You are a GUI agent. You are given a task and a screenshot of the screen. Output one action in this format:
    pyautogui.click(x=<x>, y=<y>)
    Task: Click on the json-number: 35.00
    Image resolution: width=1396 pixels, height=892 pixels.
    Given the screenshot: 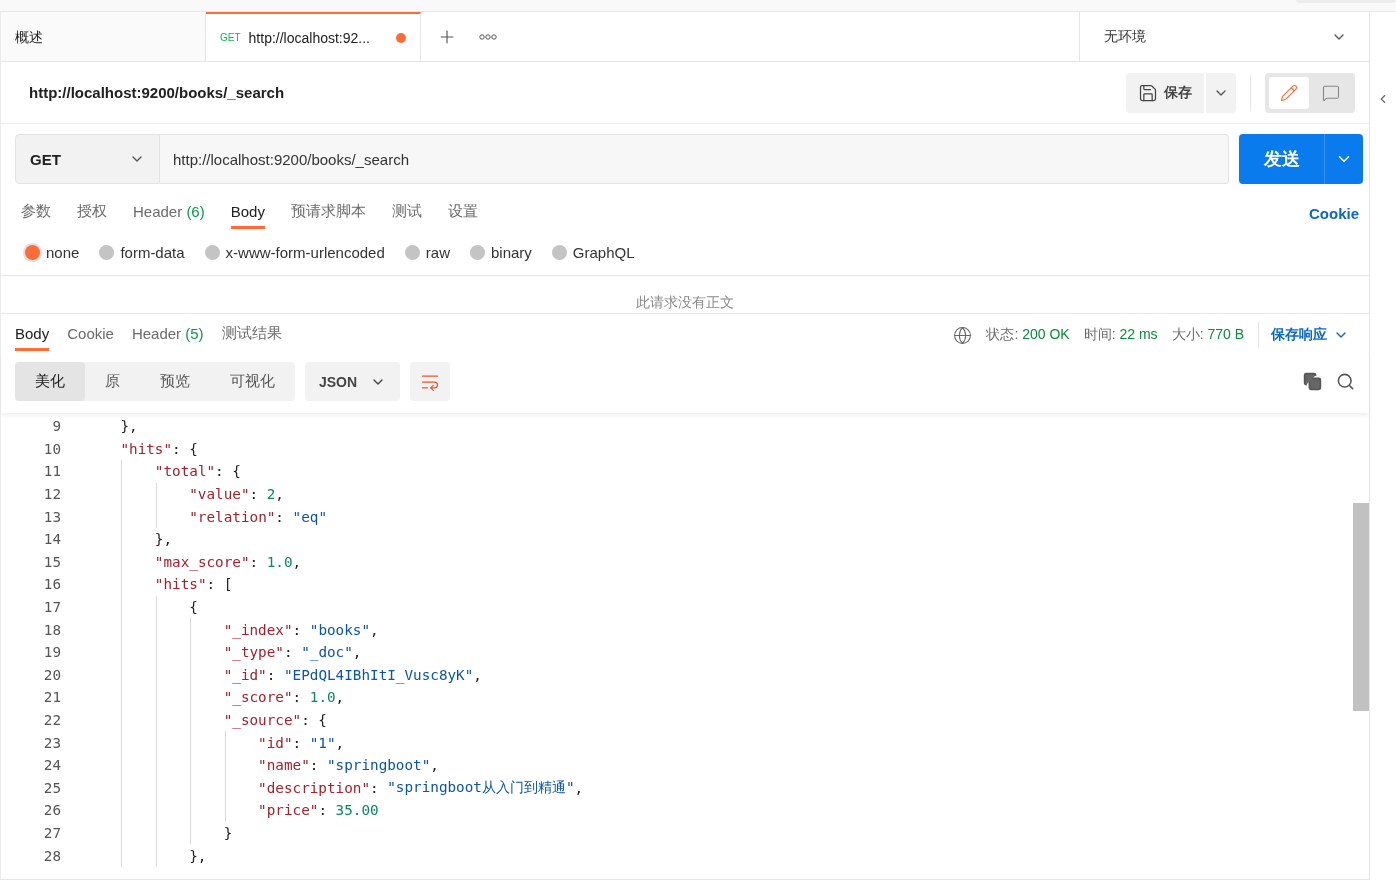 What is the action you would take?
    pyautogui.click(x=357, y=810)
    